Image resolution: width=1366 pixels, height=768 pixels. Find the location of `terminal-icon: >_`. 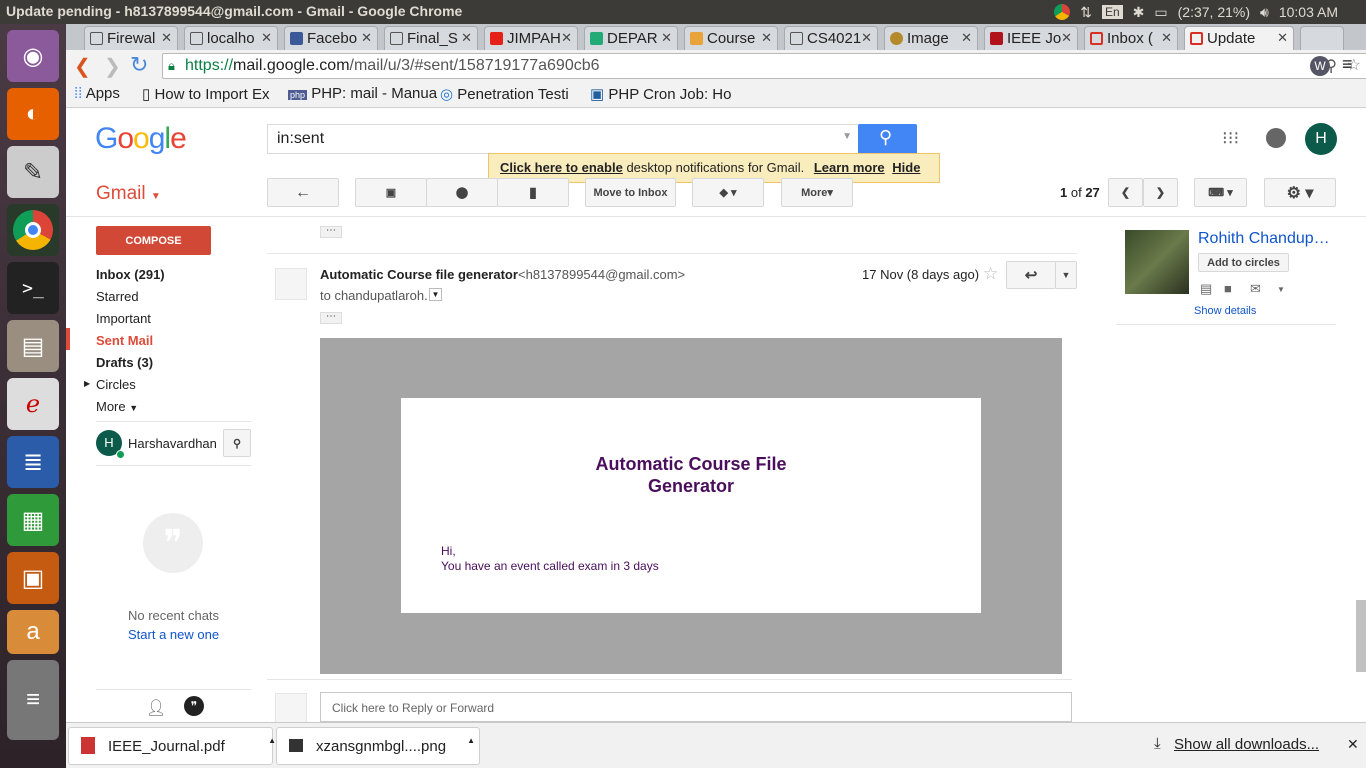

terminal-icon: >_ is located at coordinates (33, 288).